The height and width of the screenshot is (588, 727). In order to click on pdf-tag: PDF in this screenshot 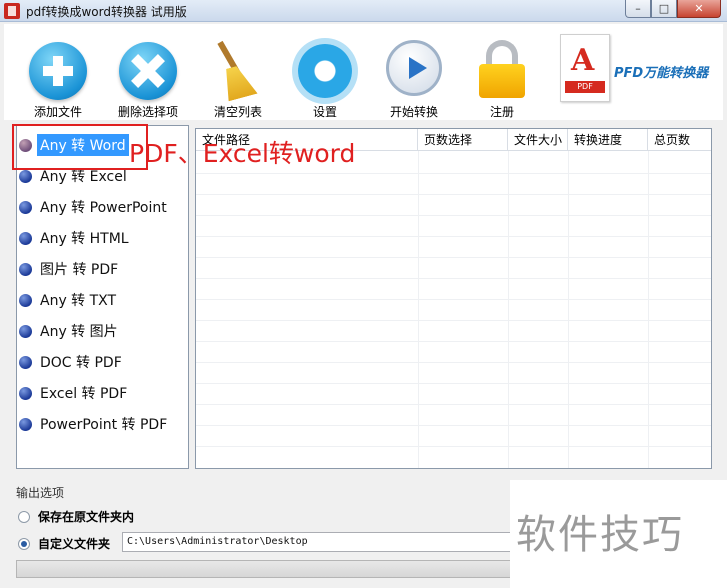, I will do `click(585, 87)`.